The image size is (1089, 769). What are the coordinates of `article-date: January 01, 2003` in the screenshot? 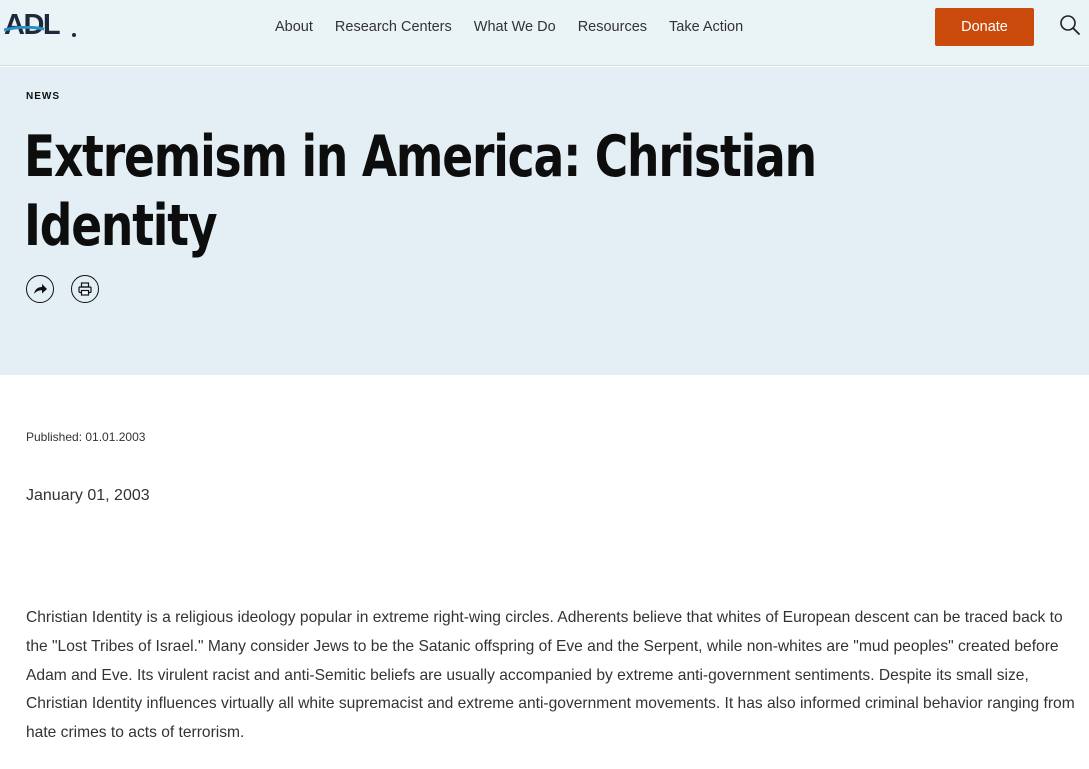 It's located at (88, 495).